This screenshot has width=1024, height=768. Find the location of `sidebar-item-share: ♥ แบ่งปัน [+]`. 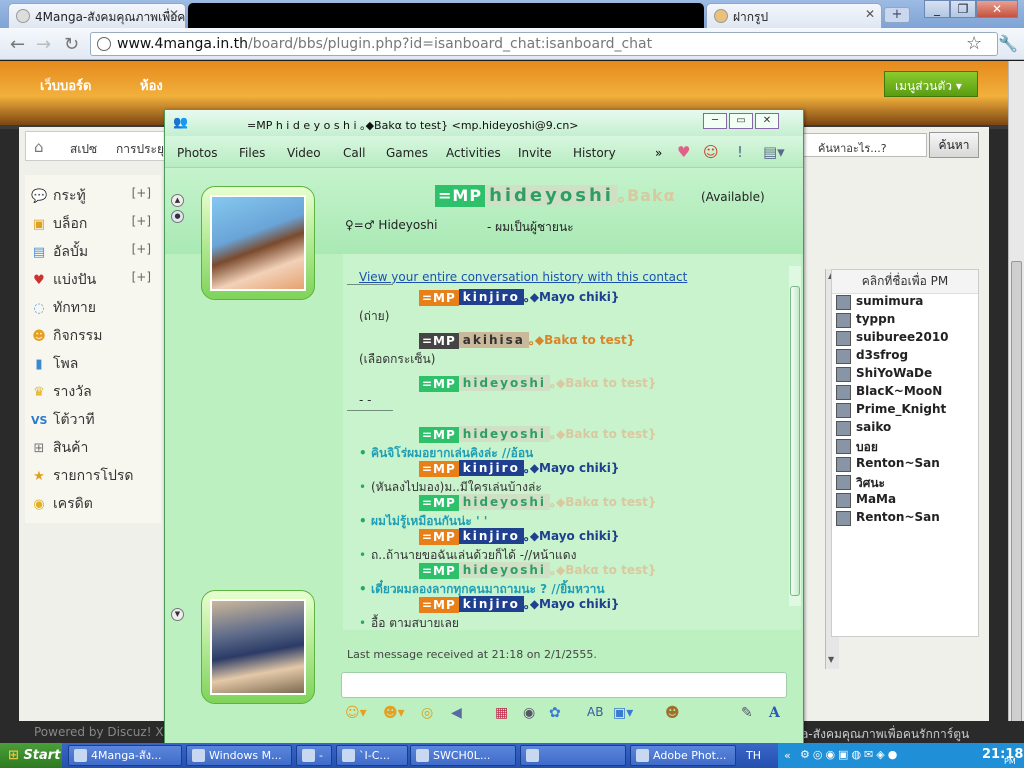

sidebar-item-share: ♥ แบ่งปัน [+] is located at coordinates (95, 279).